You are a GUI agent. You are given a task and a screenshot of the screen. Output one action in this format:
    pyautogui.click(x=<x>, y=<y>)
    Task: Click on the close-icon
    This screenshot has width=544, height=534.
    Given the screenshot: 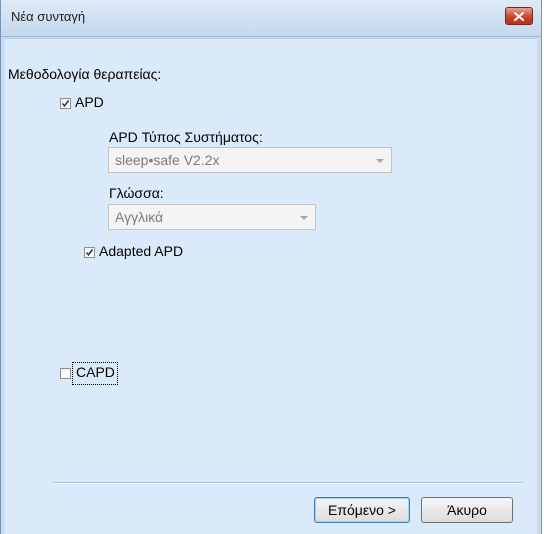 What is the action you would take?
    pyautogui.click(x=519, y=16)
    